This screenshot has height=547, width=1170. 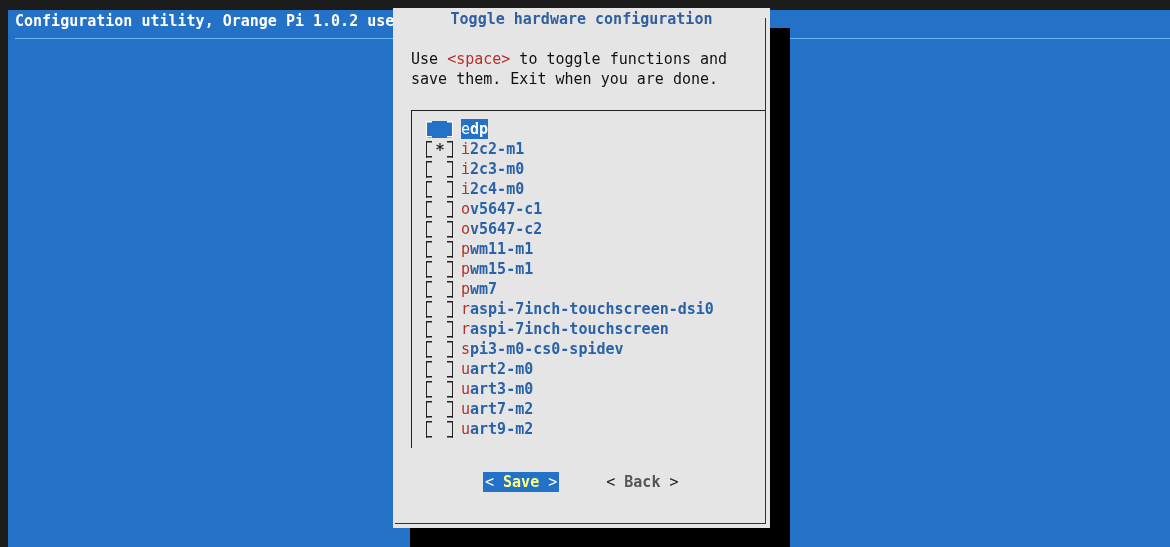 I want to click on checklist-item: raspi-7inch-touchscreen, so click(x=565, y=329).